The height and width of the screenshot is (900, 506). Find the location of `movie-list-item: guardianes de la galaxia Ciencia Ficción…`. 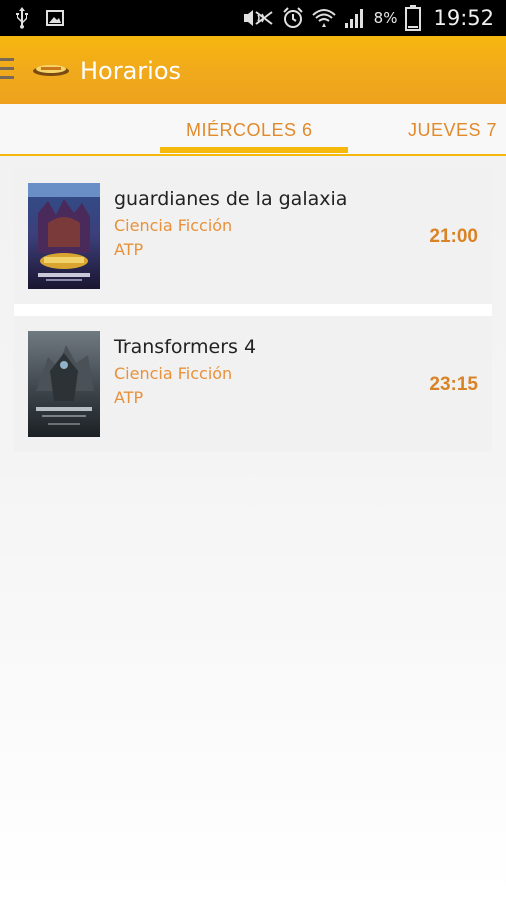

movie-list-item: guardianes de la galaxia Ciencia Ficción… is located at coordinates (253, 236).